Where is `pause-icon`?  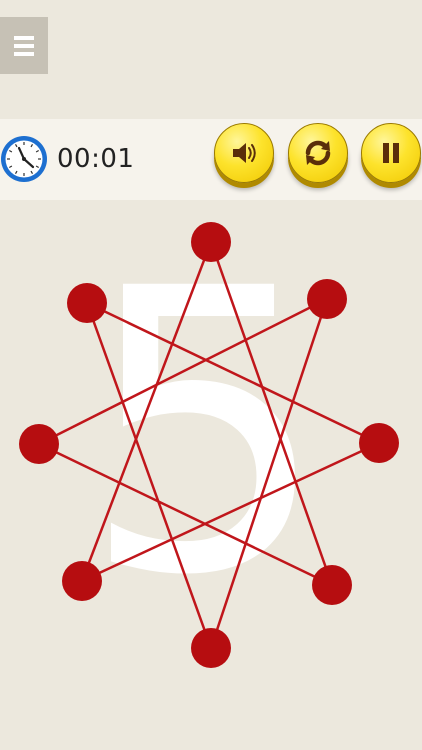
pause-icon is located at coordinates (391, 153).